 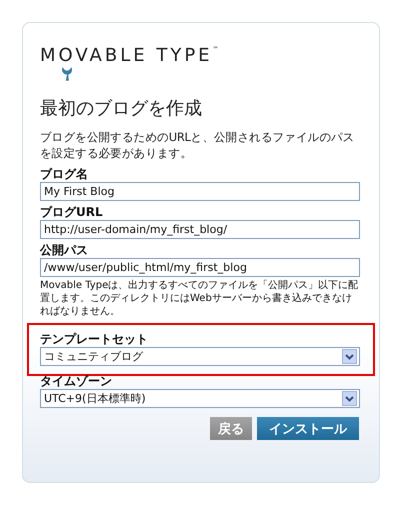 I want to click on field-label: ブログ名, so click(x=64, y=174).